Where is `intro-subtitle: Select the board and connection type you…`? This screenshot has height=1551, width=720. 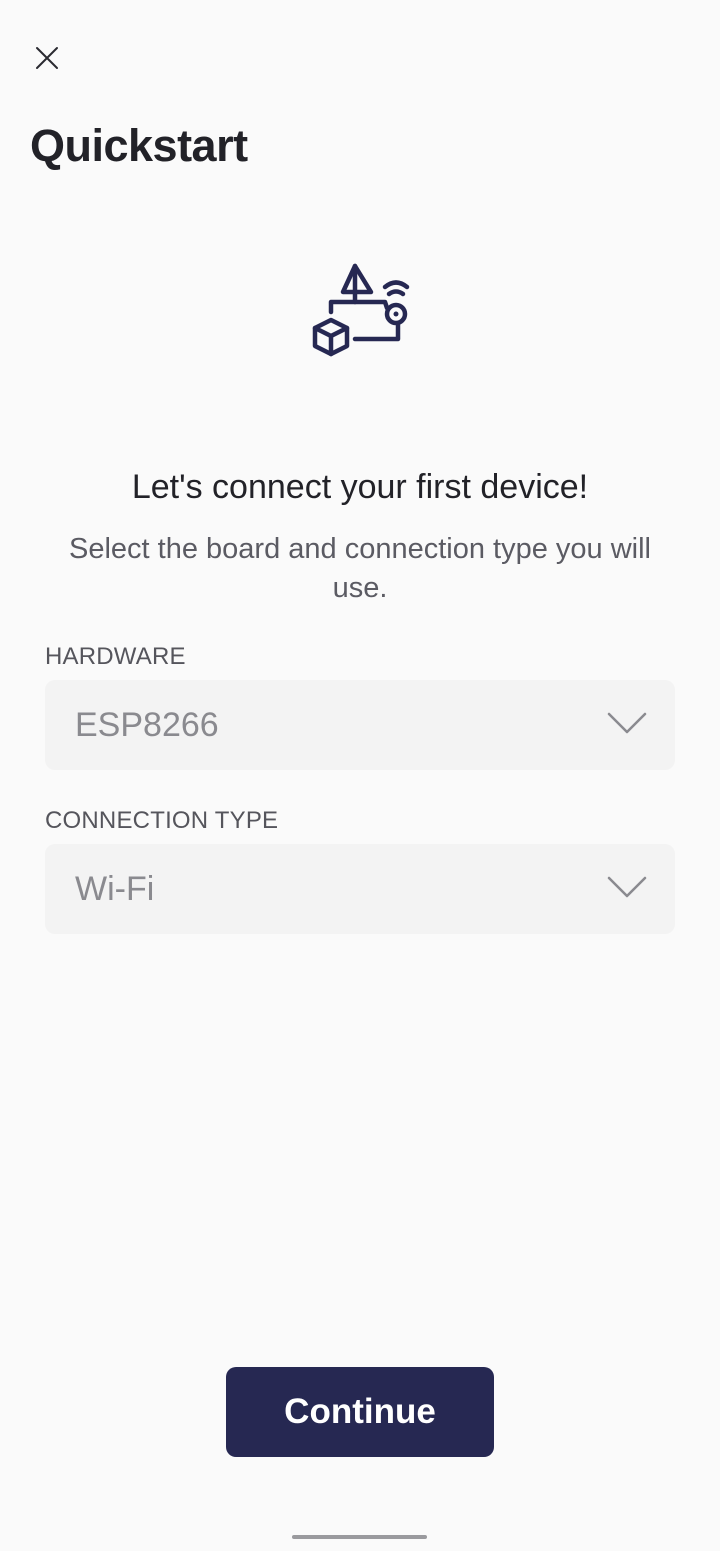
intro-subtitle: Select the board and connection type you… is located at coordinates (360, 568).